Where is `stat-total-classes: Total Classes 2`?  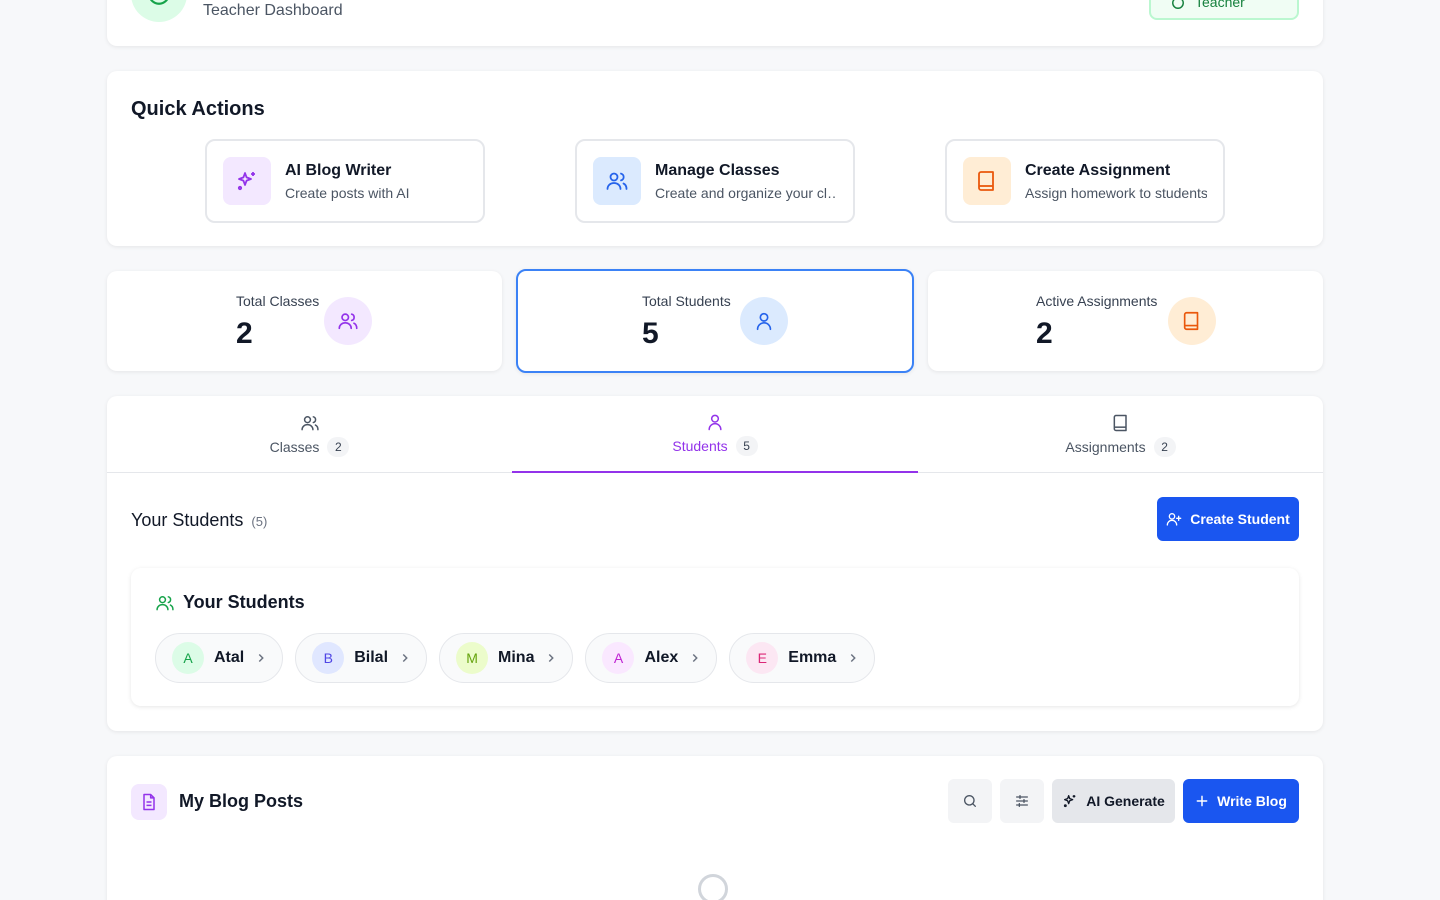 stat-total-classes: Total Classes 2 is located at coordinates (304, 321).